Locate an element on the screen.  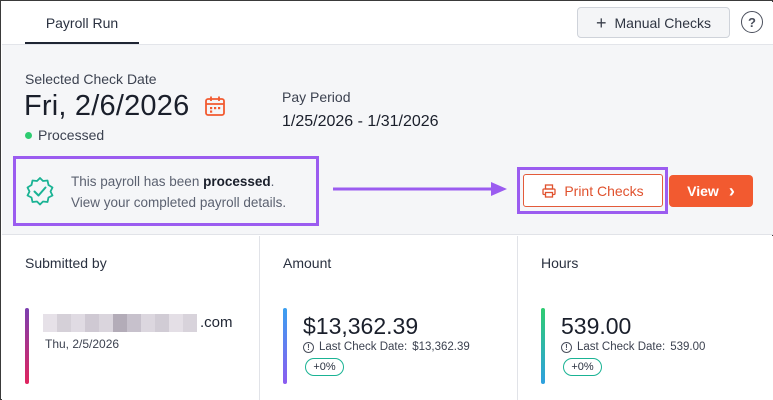
hours-last-check: ! Last Check Date: 539.00 is located at coordinates (633, 347).